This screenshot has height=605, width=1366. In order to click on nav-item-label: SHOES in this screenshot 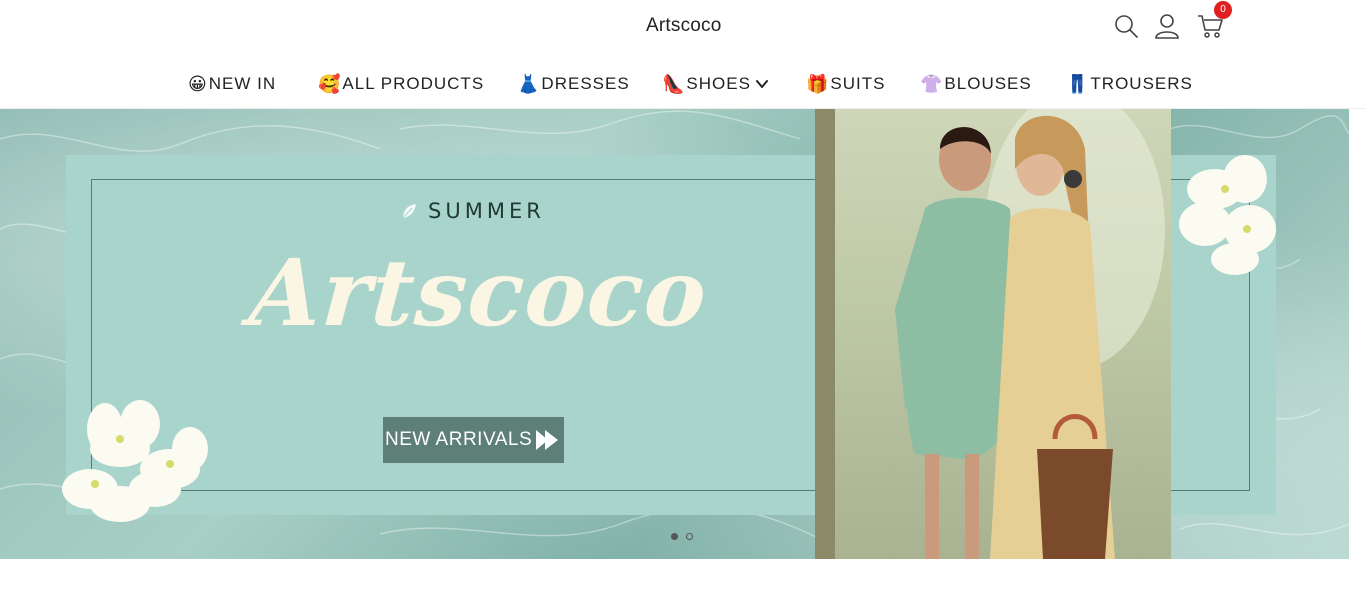, I will do `click(718, 83)`.